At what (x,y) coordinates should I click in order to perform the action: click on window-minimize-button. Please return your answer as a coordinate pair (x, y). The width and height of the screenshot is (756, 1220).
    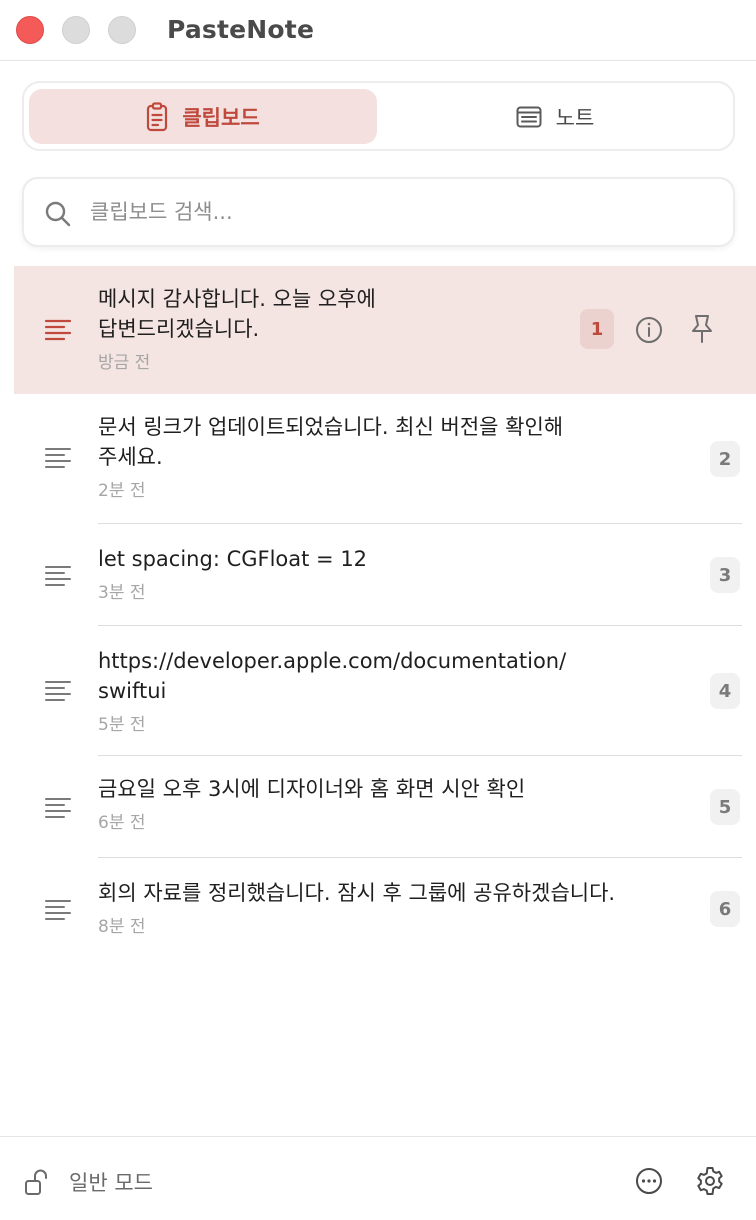
    Looking at the image, I should click on (76, 30).